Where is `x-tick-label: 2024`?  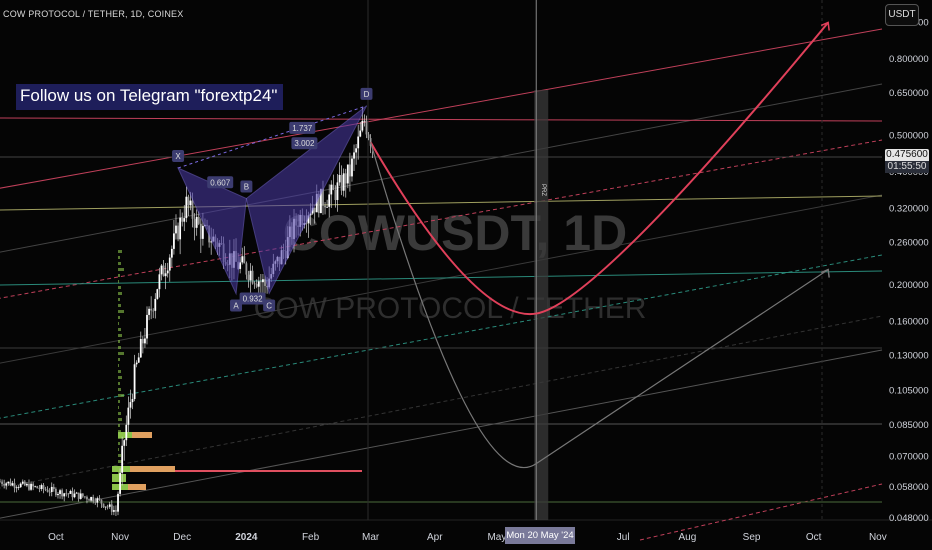 x-tick-label: 2024 is located at coordinates (246, 537).